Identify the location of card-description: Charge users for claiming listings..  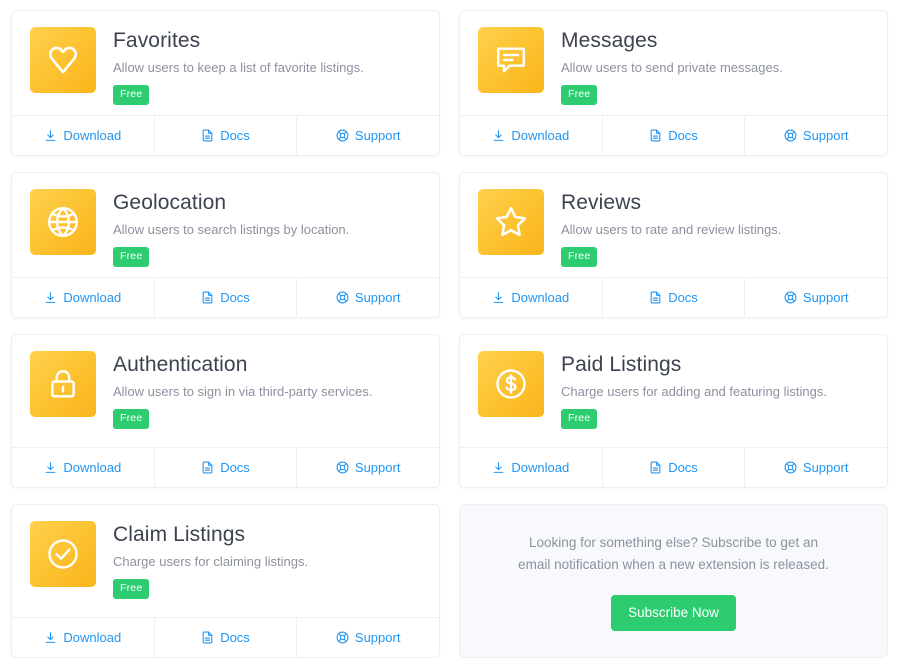
(211, 561).